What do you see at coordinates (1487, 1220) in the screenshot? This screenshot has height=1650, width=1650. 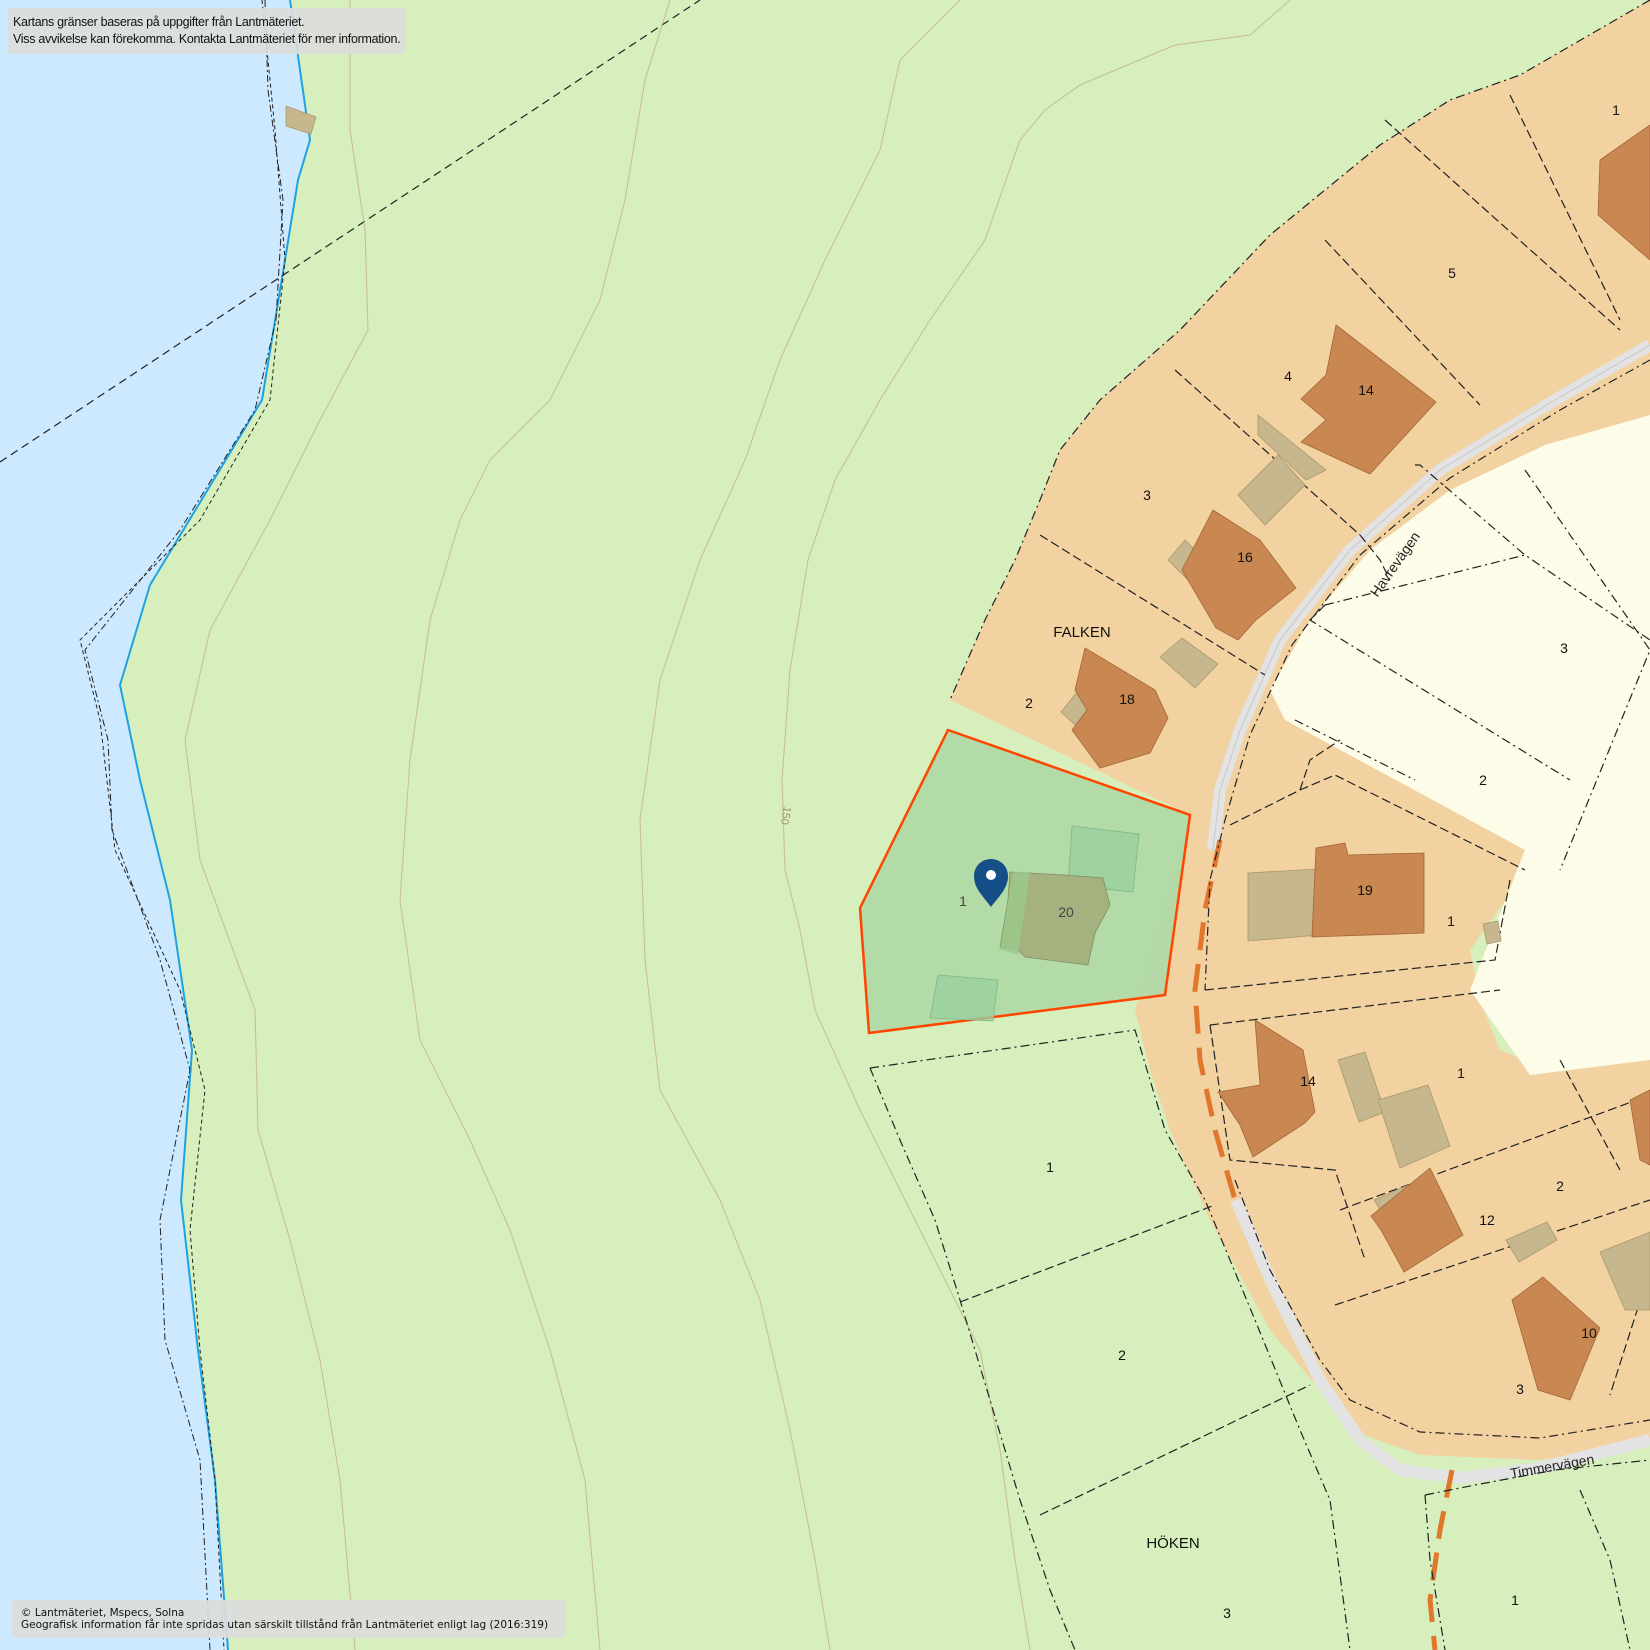 I see `building-number: 12` at bounding box center [1487, 1220].